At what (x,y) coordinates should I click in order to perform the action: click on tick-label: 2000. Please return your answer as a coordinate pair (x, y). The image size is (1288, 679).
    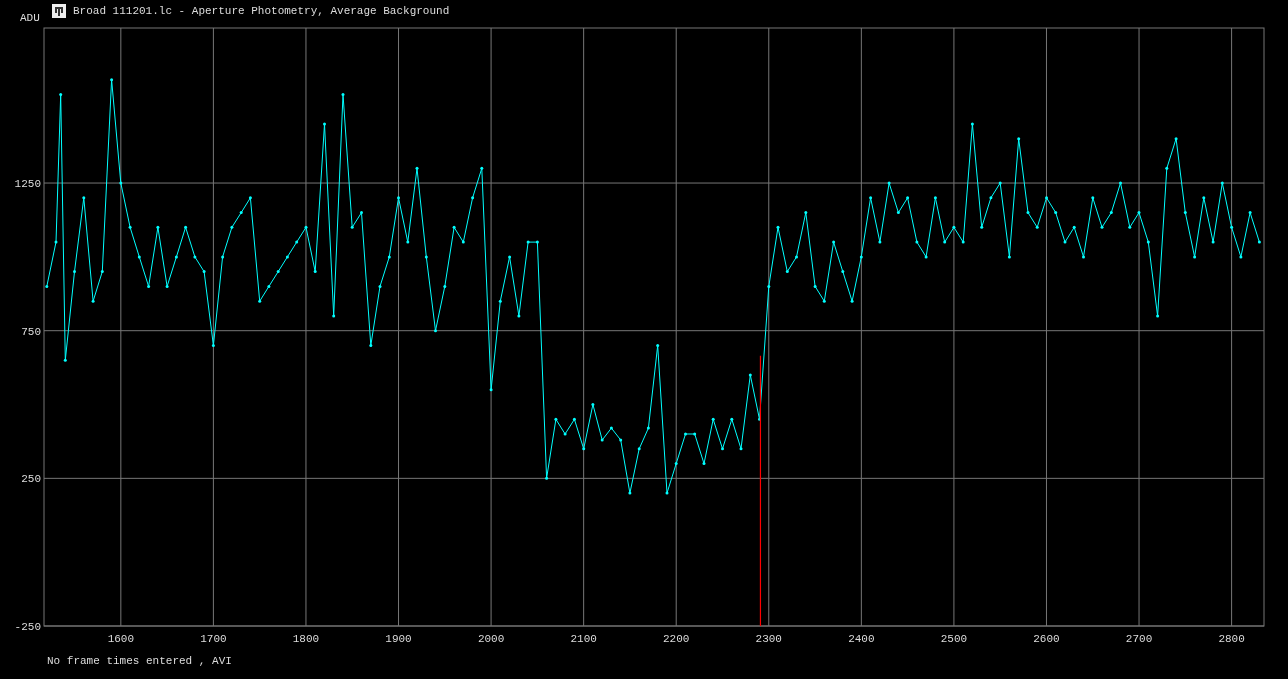
    Looking at the image, I should click on (491, 639).